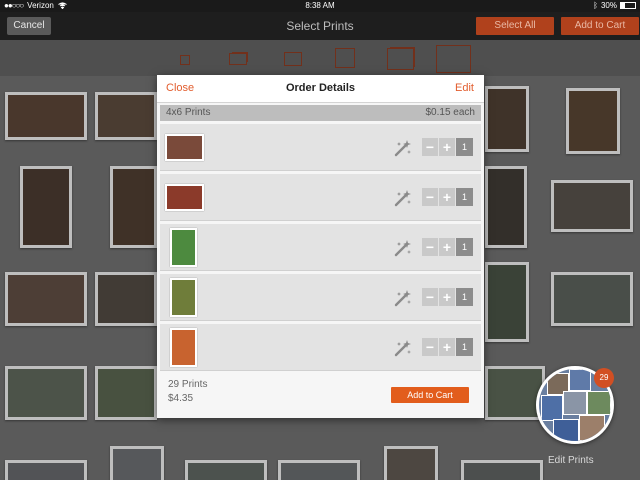 This screenshot has width=640, height=480. I want to click on edit-prints-count-badge: 29, so click(604, 378).